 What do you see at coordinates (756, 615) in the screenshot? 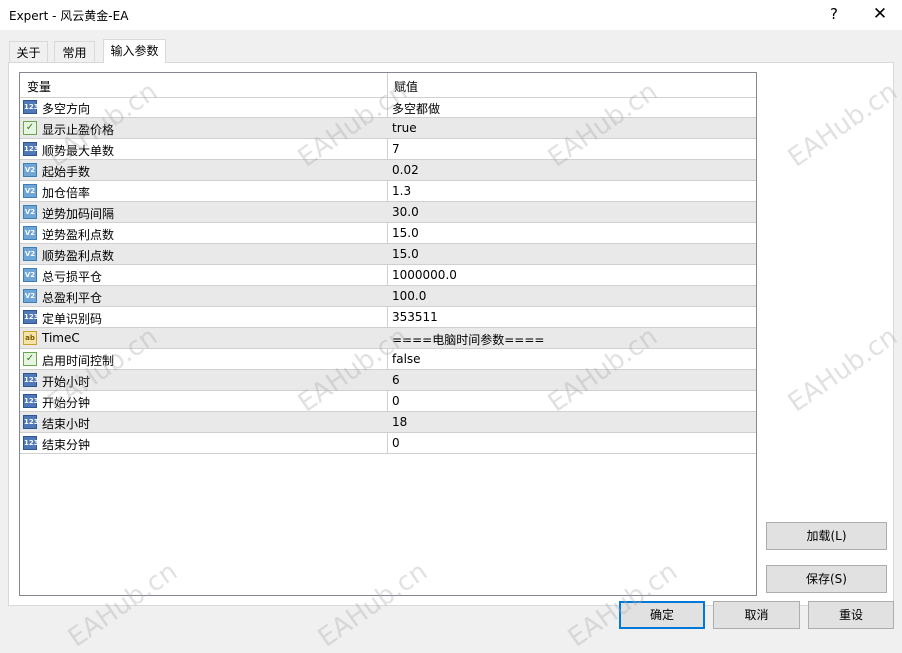
I see `cancel-button: 取消` at bounding box center [756, 615].